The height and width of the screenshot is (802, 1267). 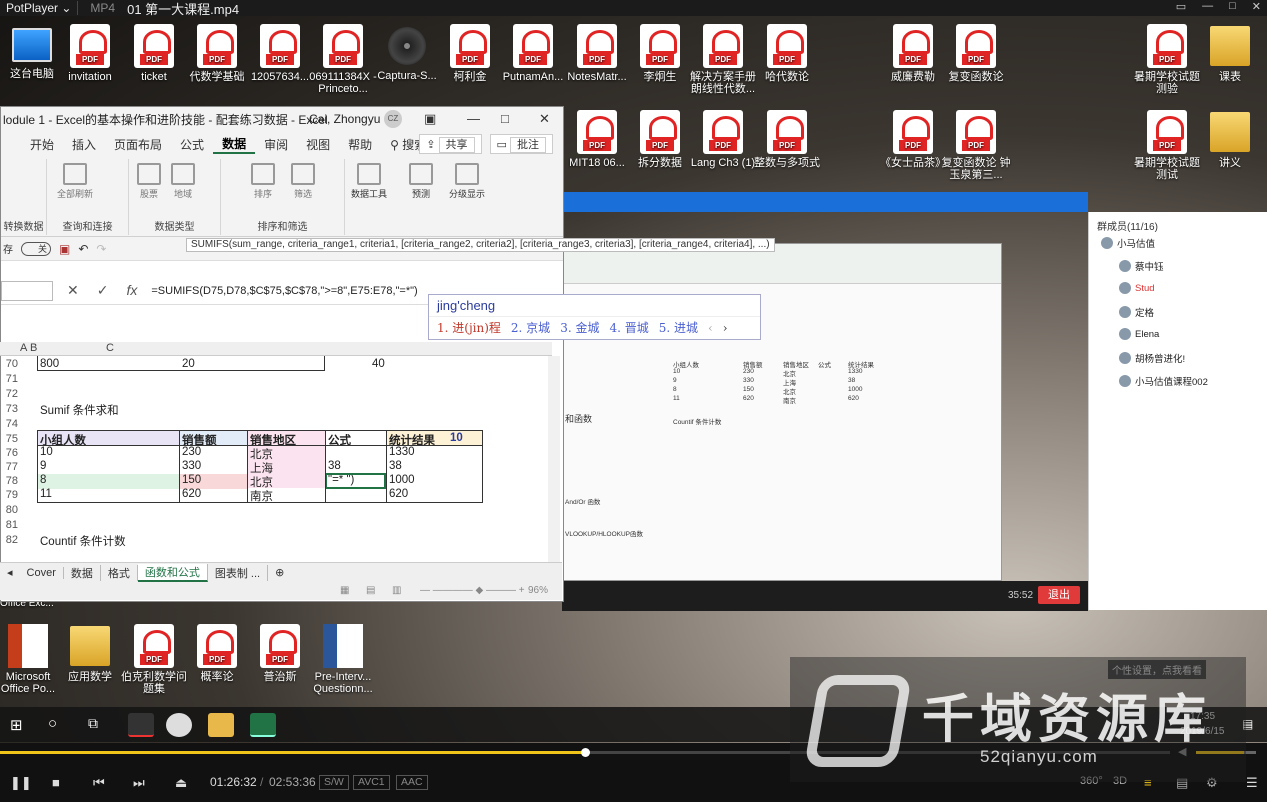 I want to click on filter-button: 筛选, so click(x=303, y=181).